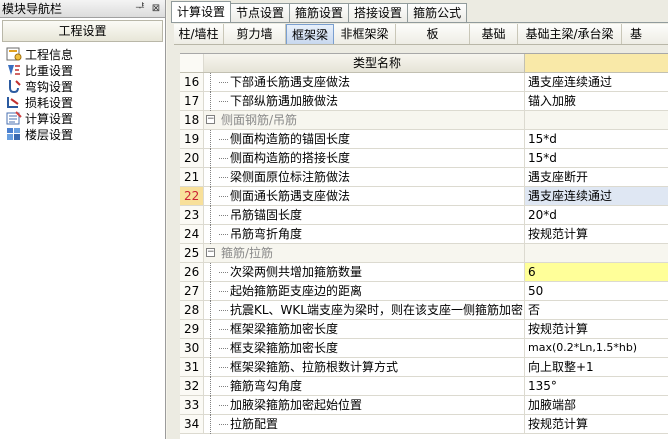 This screenshot has height=439, width=668. I want to click on tab-node-settings: 节点设置, so click(260, 12).